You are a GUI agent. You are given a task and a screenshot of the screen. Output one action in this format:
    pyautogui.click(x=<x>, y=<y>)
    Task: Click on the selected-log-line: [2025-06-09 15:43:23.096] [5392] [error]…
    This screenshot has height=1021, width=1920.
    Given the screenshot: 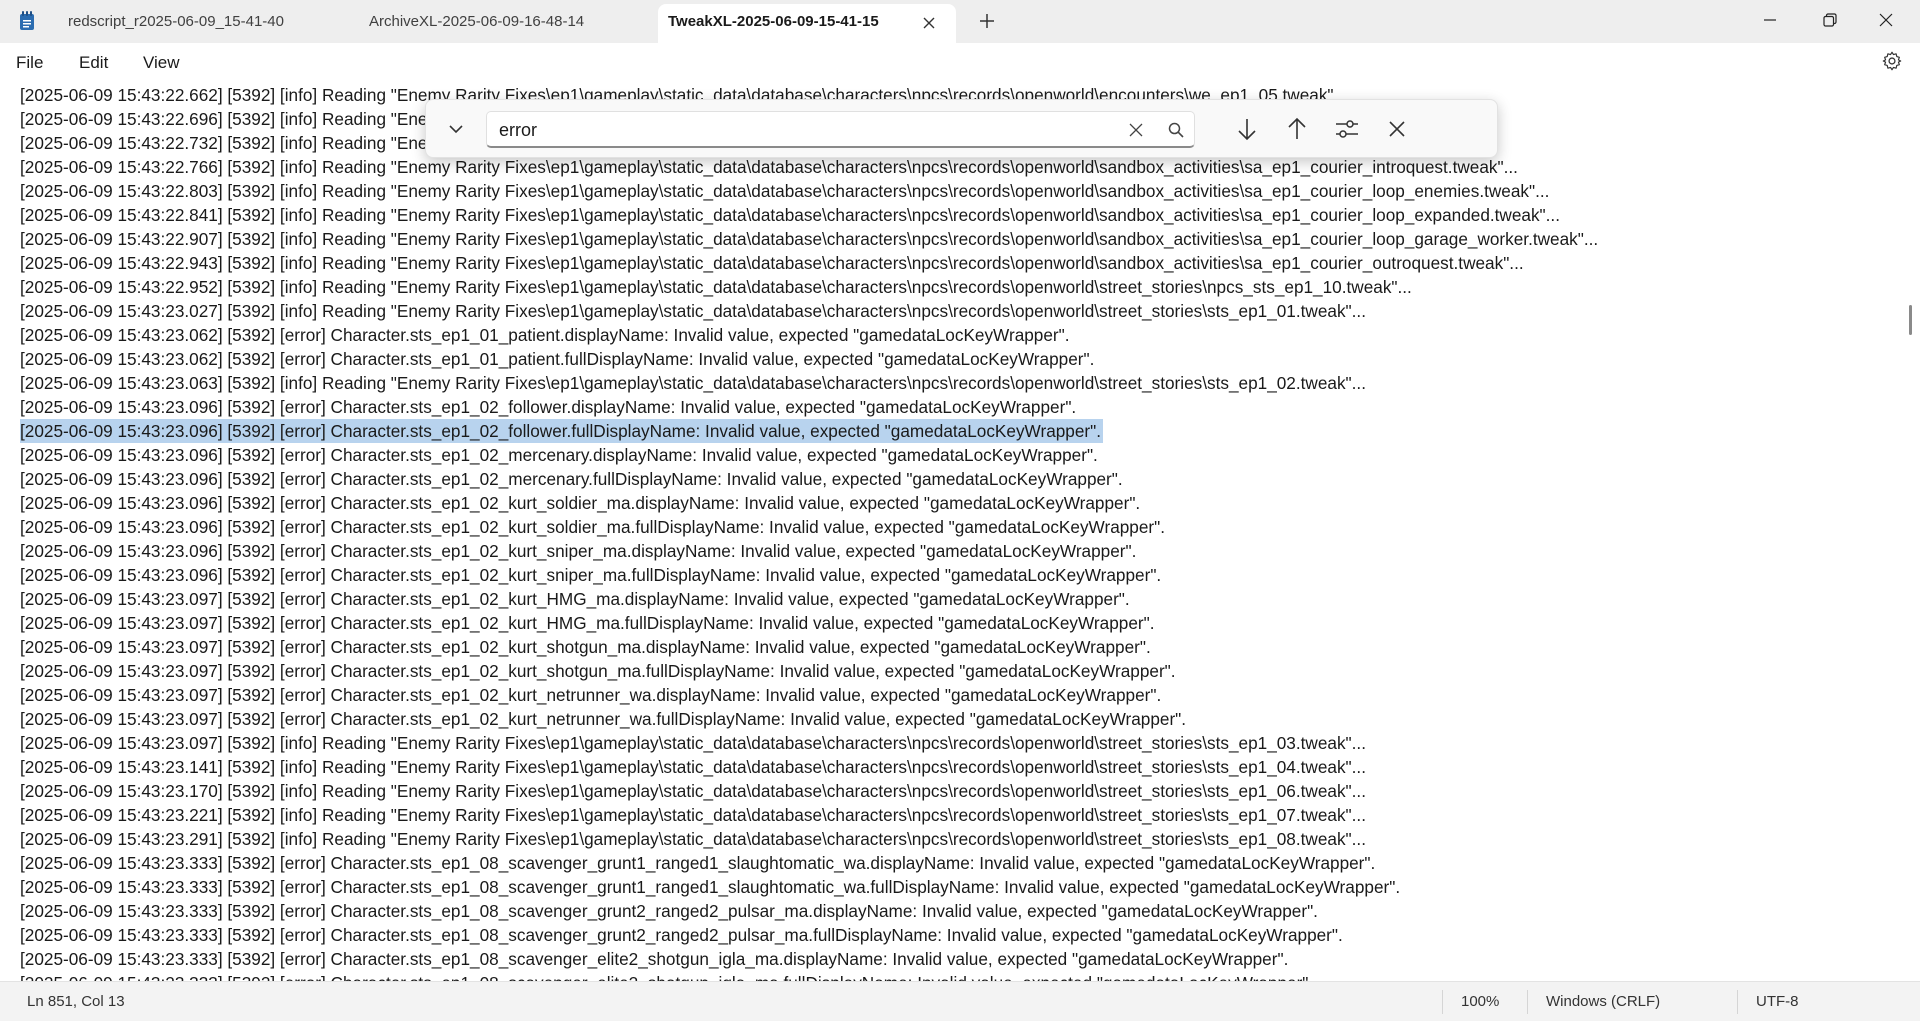 What is the action you would take?
    pyautogui.click(x=562, y=431)
    